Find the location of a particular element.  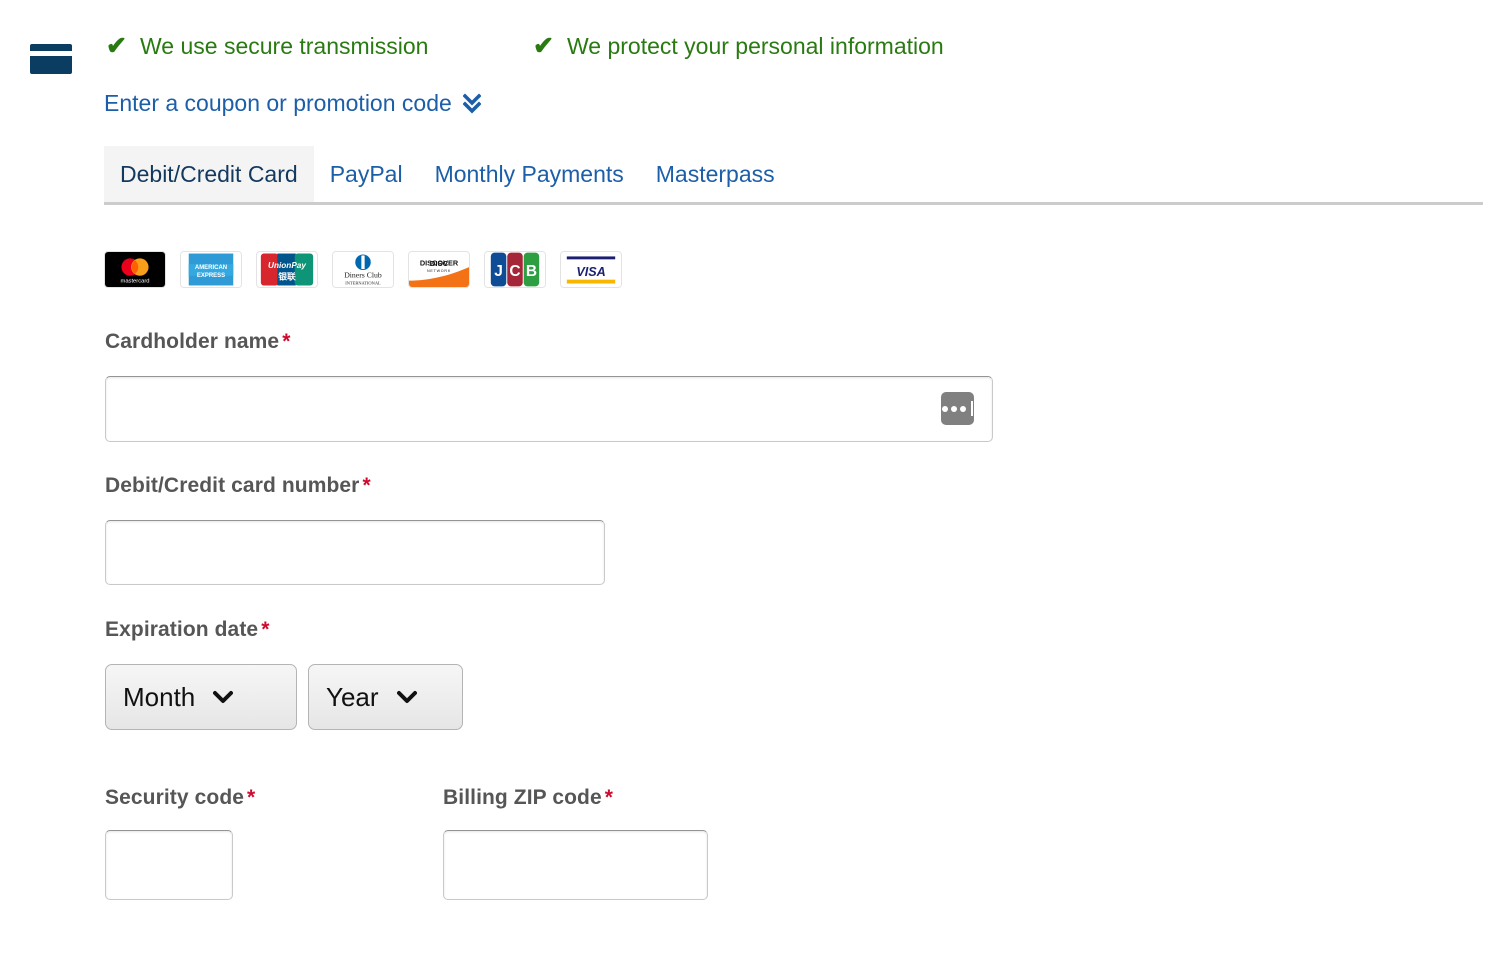

label-text: Security code is located at coordinates (175, 797).